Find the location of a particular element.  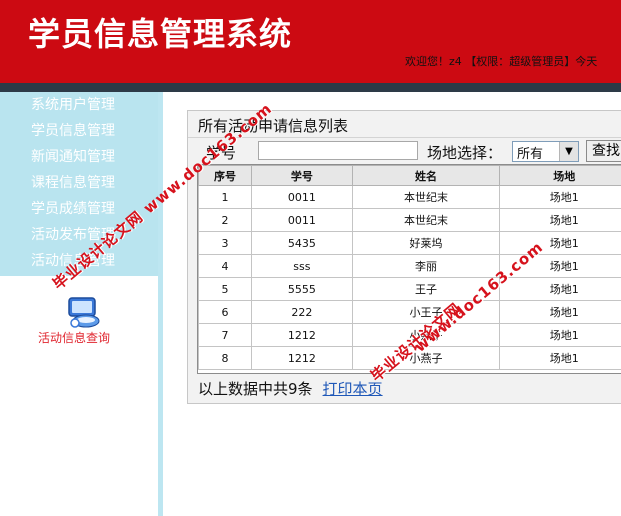

table-footer: 以上数据中共9条 打印本页 is located at coordinates (290, 388).